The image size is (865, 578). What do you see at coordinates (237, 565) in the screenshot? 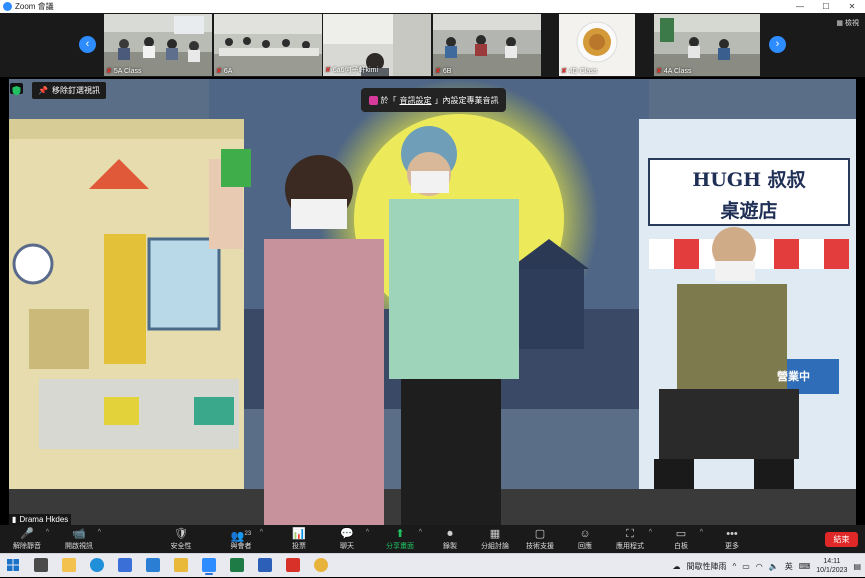
I see `excel-icon` at bounding box center [237, 565].